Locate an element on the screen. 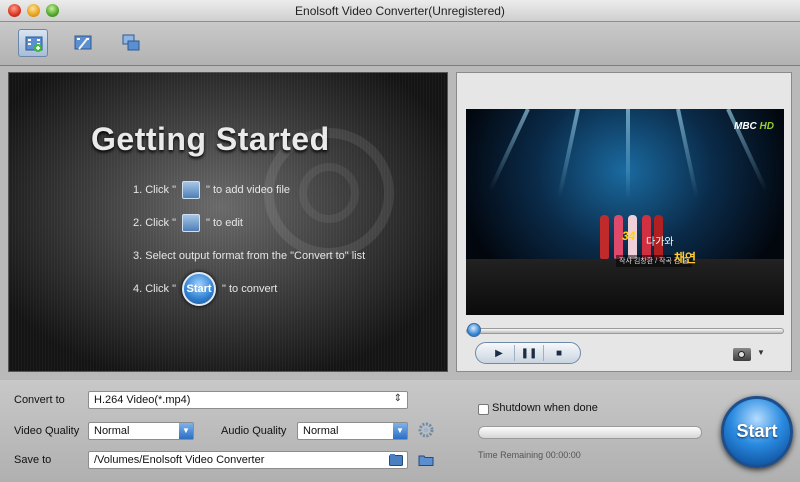 The image size is (800, 482). convert-to-label: Convert to is located at coordinates (39, 400).